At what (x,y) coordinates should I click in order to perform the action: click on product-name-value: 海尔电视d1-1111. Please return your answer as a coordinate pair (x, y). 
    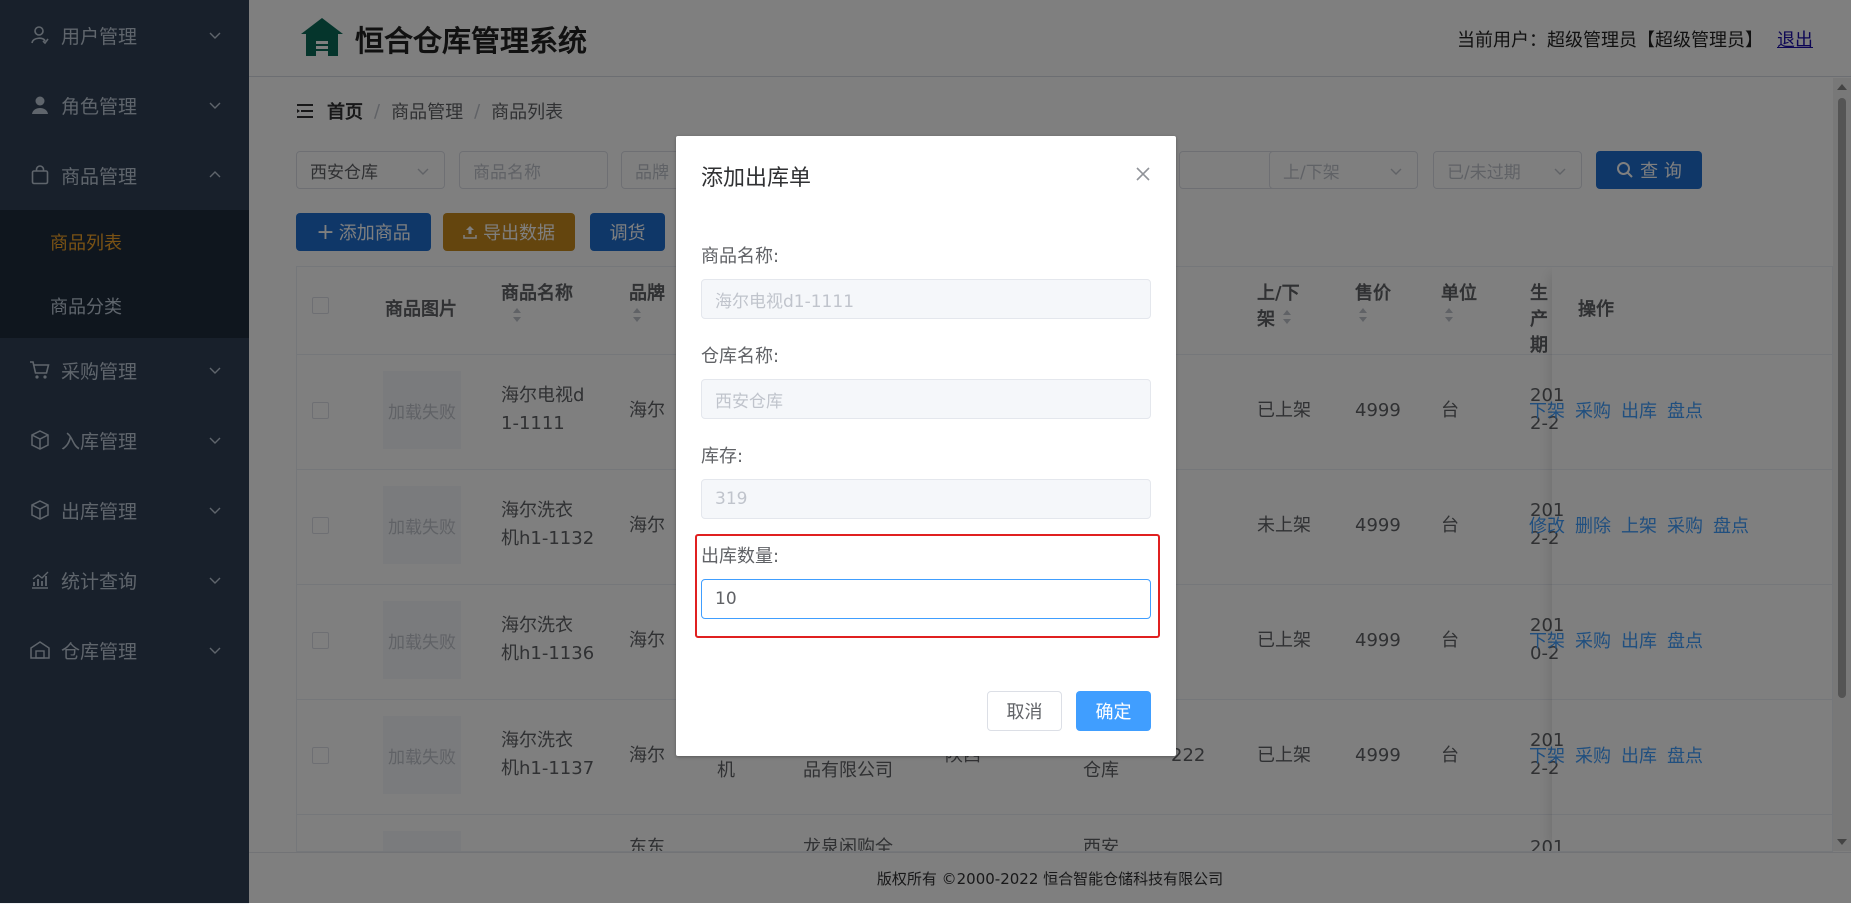
    Looking at the image, I should click on (785, 301).